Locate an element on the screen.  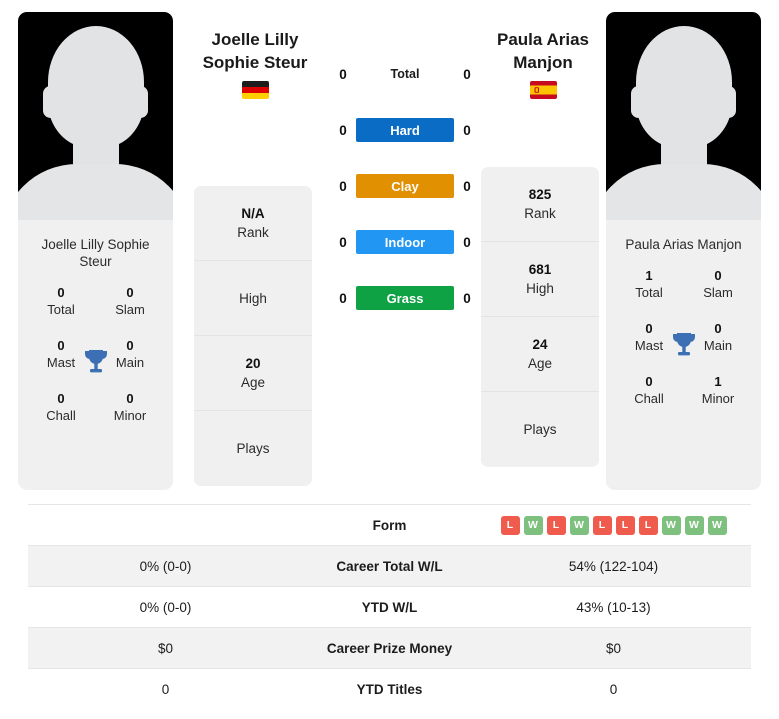
stat-label: Main is located at coordinates (130, 362).